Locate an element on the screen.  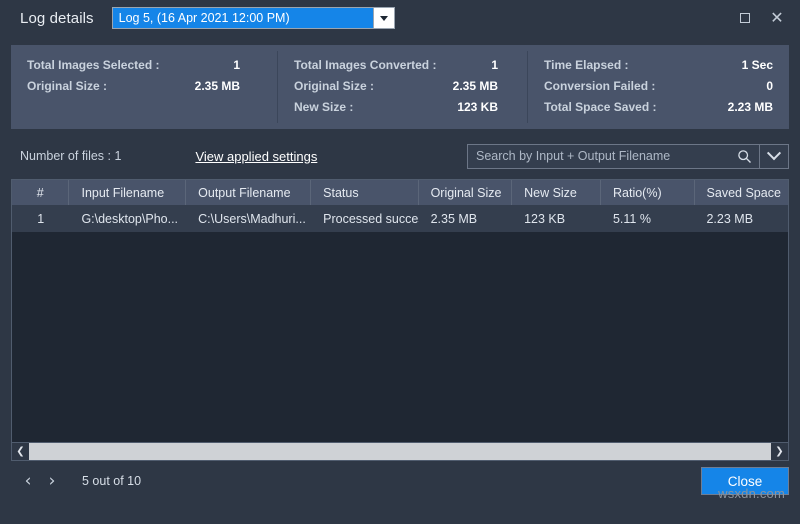
cell-saved-space: 2.23 MB is located at coordinates (730, 218).